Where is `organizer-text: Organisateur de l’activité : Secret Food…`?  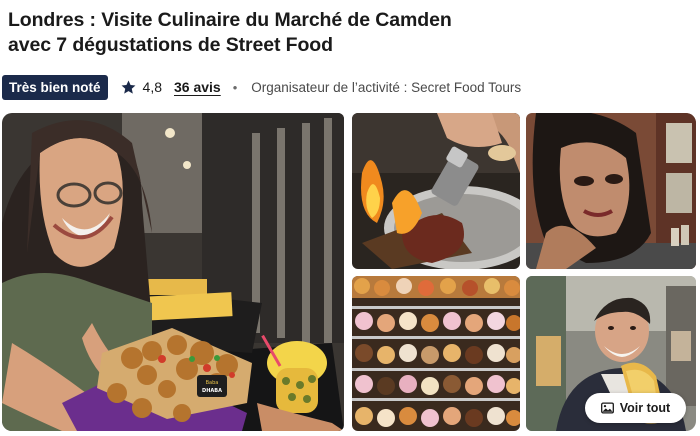
organizer-text: Organisateur de l’activité : Secret Food… is located at coordinates (386, 87).